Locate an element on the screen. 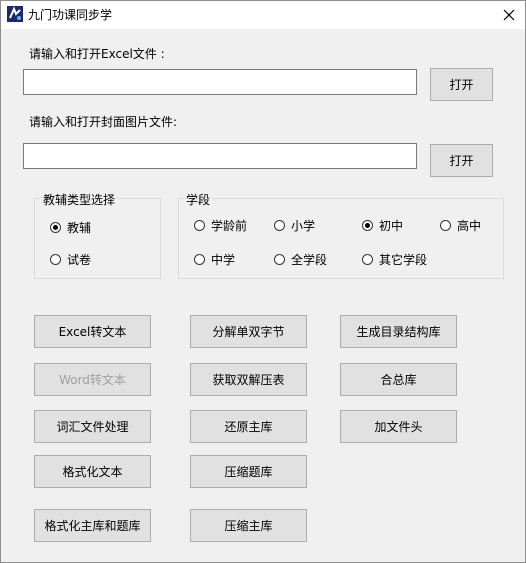 The image size is (526, 563). excel-open-button: 打开 is located at coordinates (461, 84).